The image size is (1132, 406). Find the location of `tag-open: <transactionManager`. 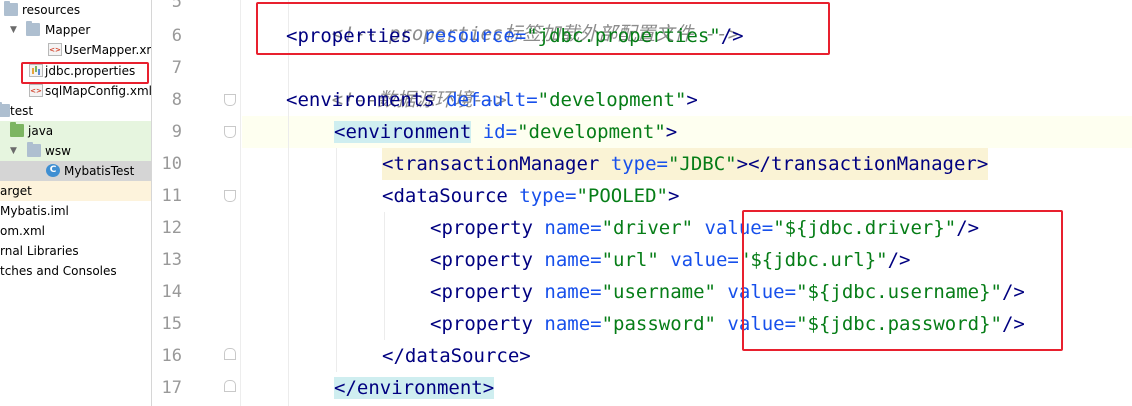

tag-open: <transactionManager is located at coordinates (491, 164).